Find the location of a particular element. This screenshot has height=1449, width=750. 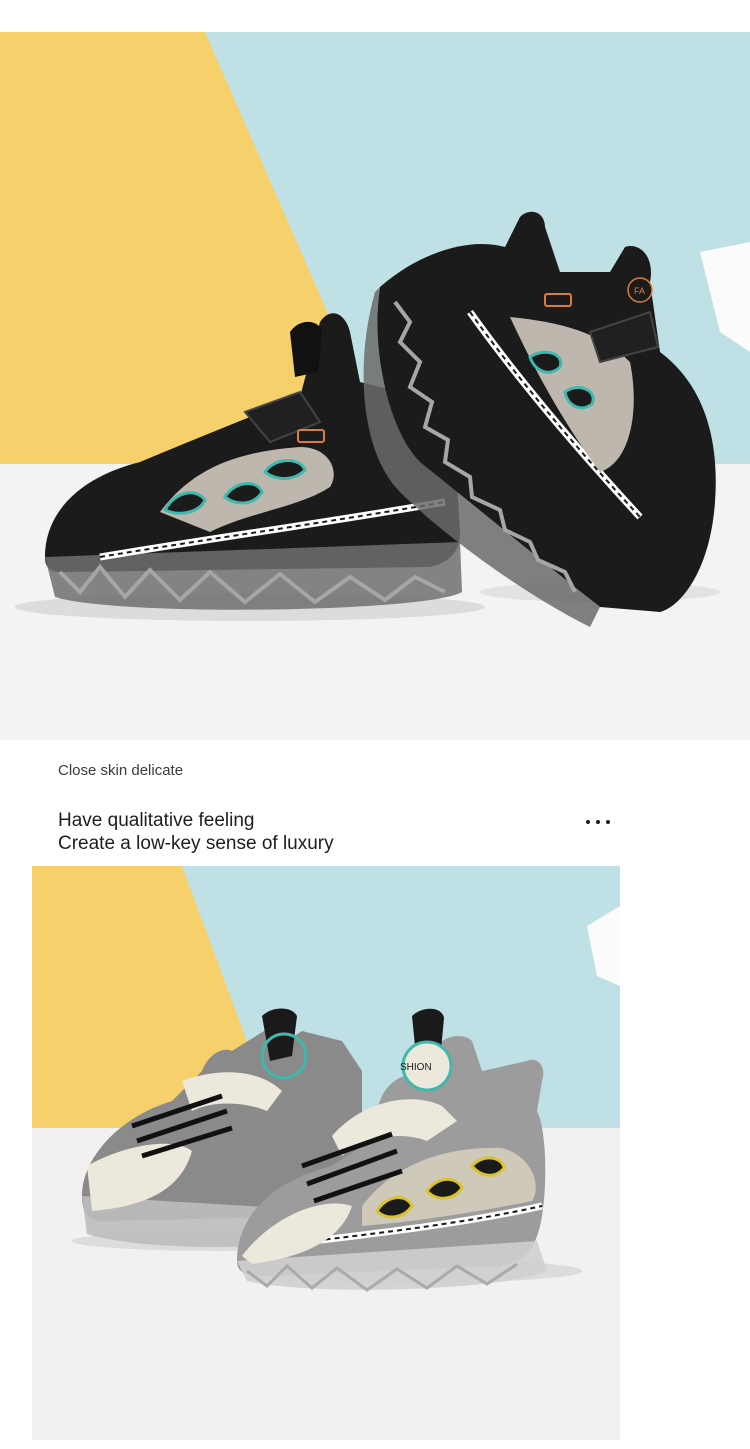

headline-line-2: Create a low-key sense of luxury is located at coordinates (196, 843).